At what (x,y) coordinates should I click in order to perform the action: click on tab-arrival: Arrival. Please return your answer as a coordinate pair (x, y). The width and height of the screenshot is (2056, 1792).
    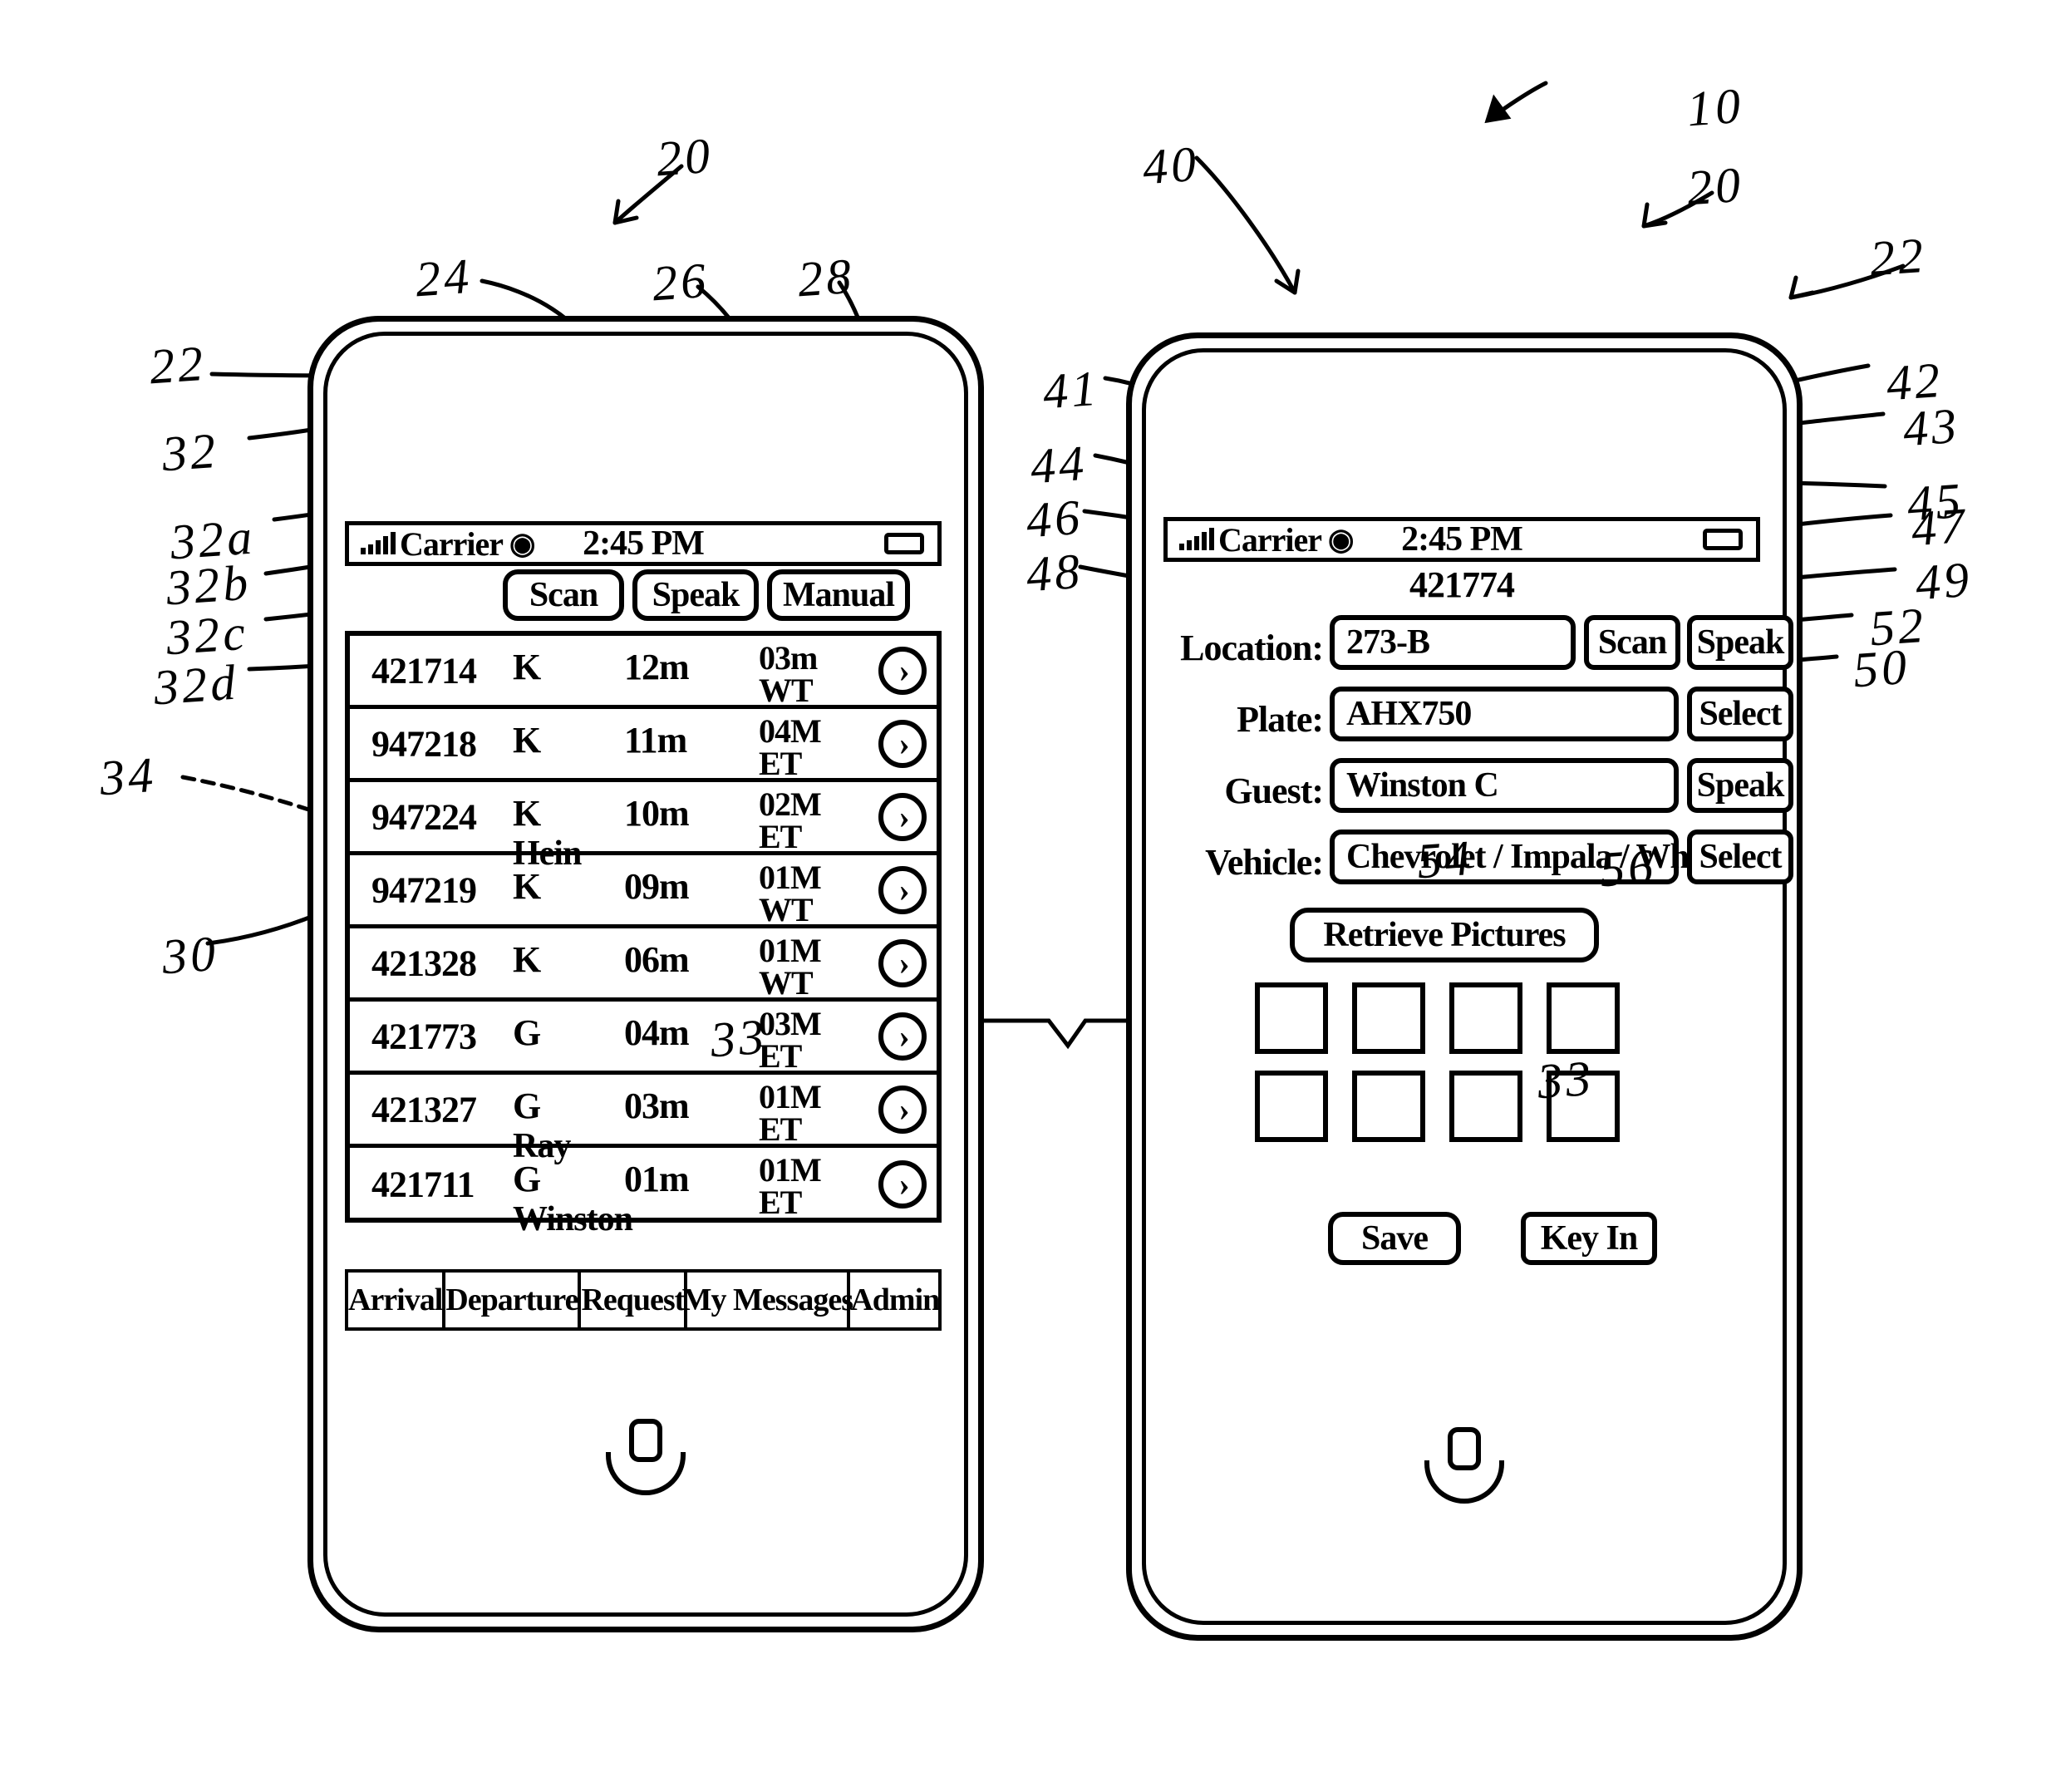
    Looking at the image, I should click on (397, 1300).